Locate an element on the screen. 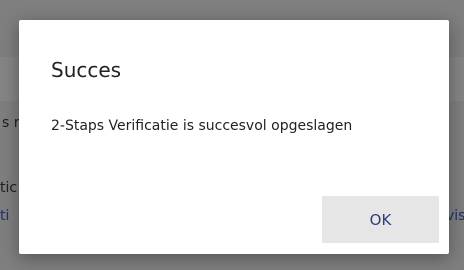  background-text-fragment: s r is located at coordinates (11, 123).